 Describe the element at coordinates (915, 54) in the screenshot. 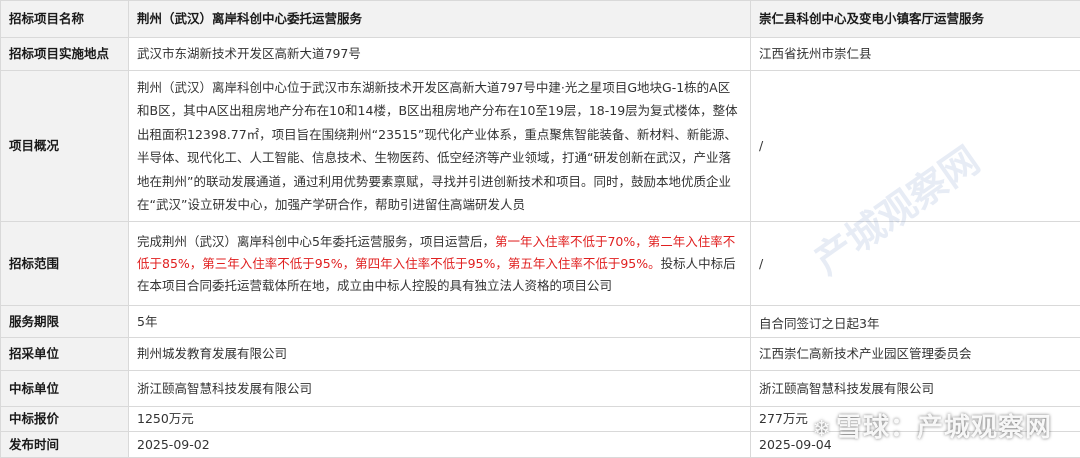

I see `location-value-2: 江西省抚州市崇仁县` at that location.